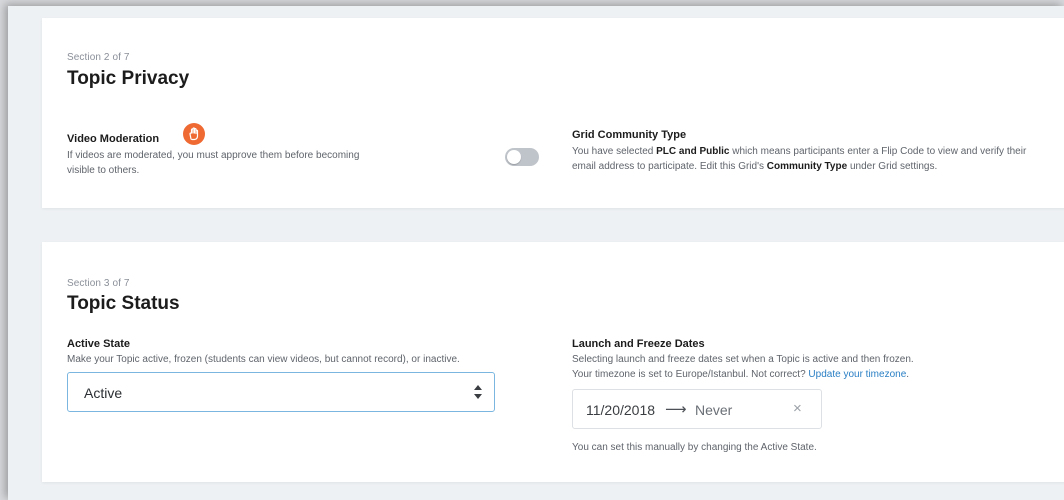 The width and height of the screenshot is (1064, 500). Describe the element at coordinates (98, 57) in the screenshot. I see `section-indicator: Section 2 of 7` at that location.